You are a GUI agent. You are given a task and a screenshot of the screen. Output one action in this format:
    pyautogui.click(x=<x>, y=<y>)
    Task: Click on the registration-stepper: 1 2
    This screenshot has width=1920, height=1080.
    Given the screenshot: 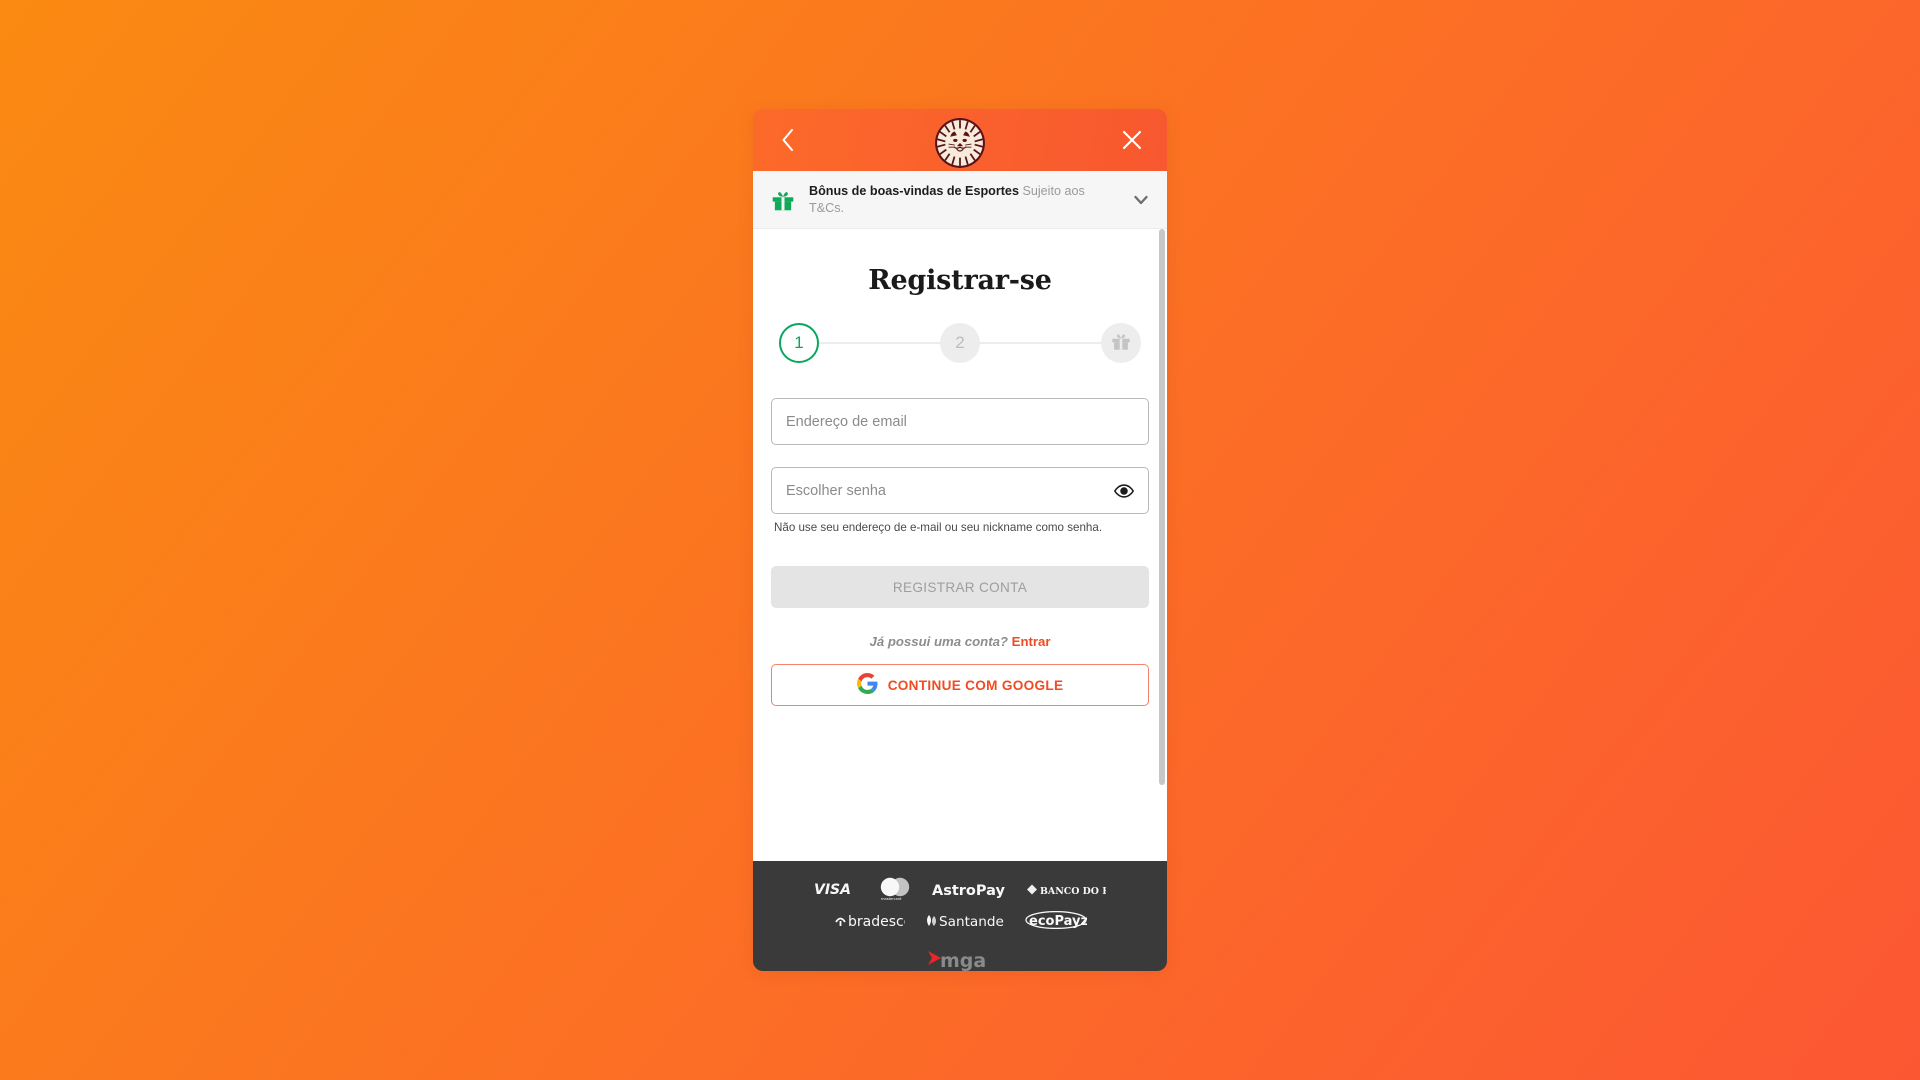 What is the action you would take?
    pyautogui.click(x=960, y=343)
    